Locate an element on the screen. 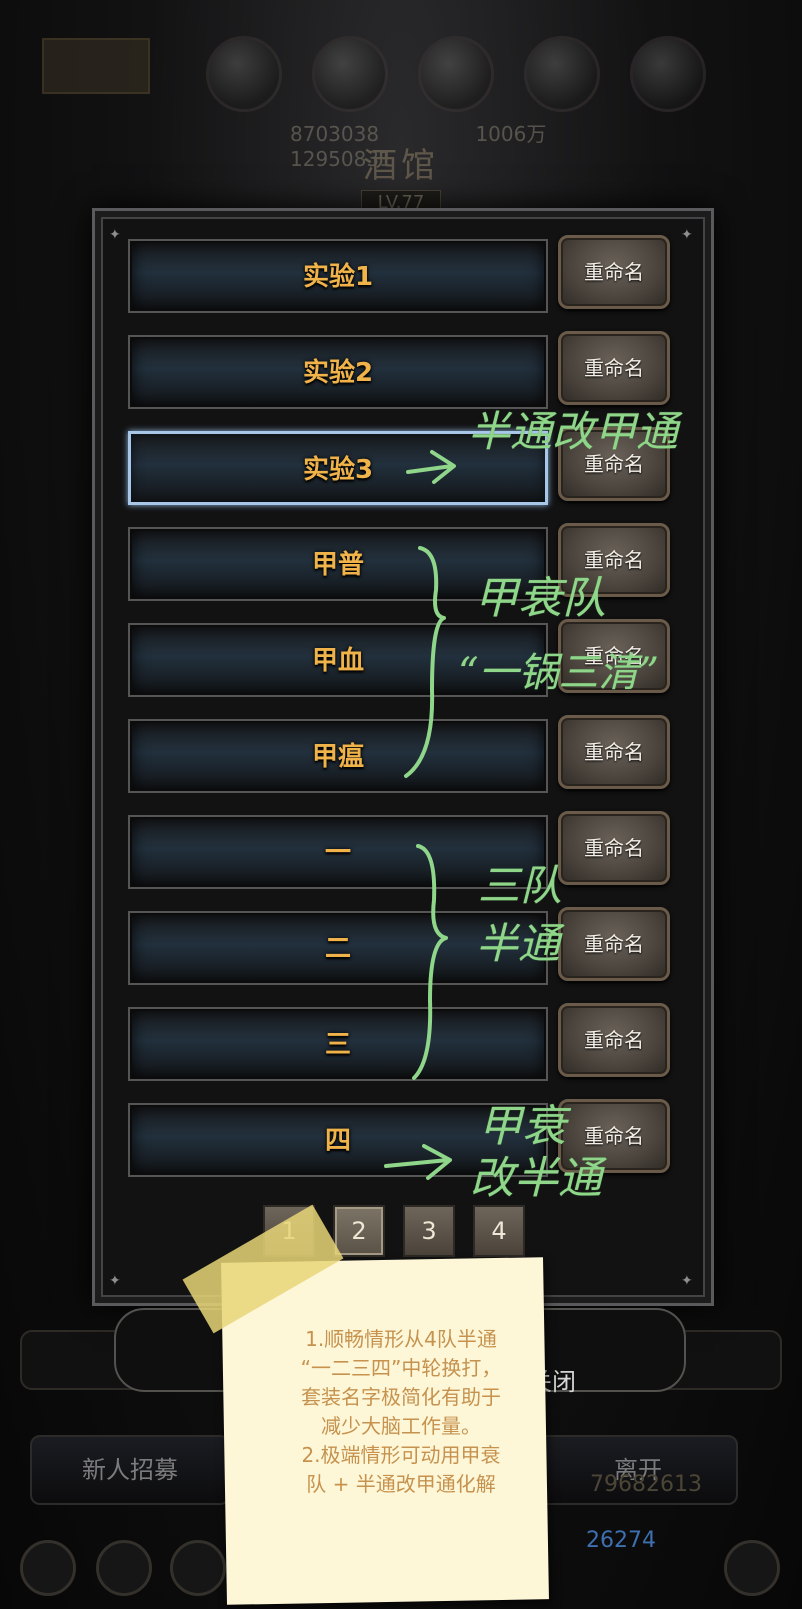 This screenshot has width=802, height=1609. annotation-three-team: 三队 is located at coordinates (520, 885).